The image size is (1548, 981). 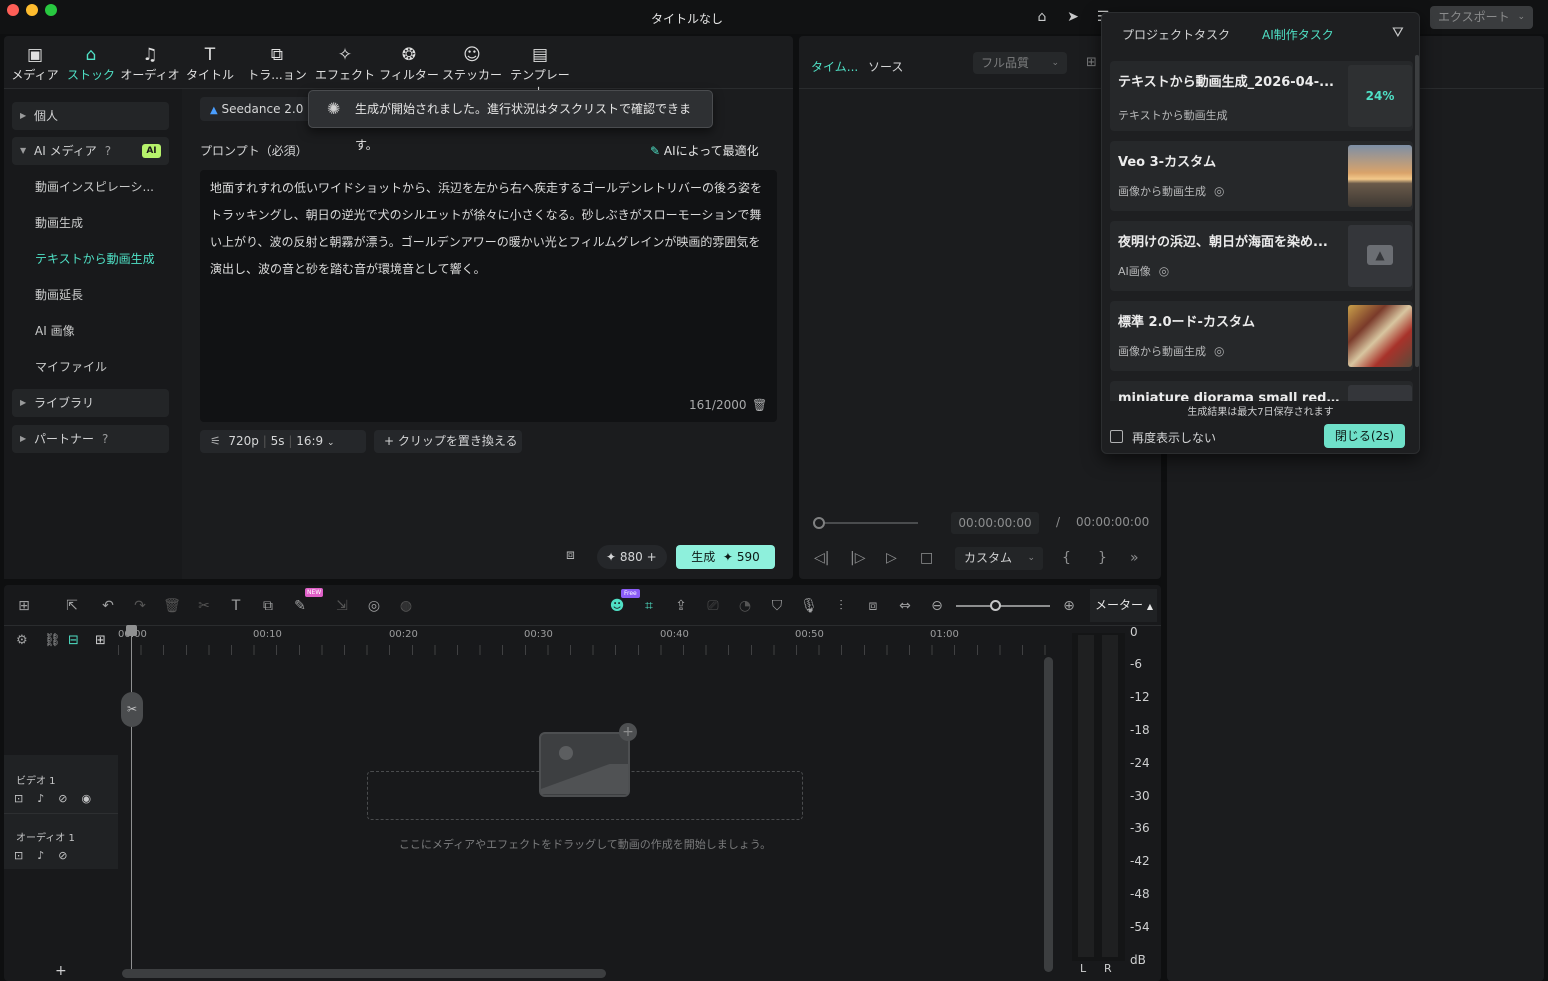 I want to click on export-button: エクスポート ⌄, so click(x=1481, y=17).